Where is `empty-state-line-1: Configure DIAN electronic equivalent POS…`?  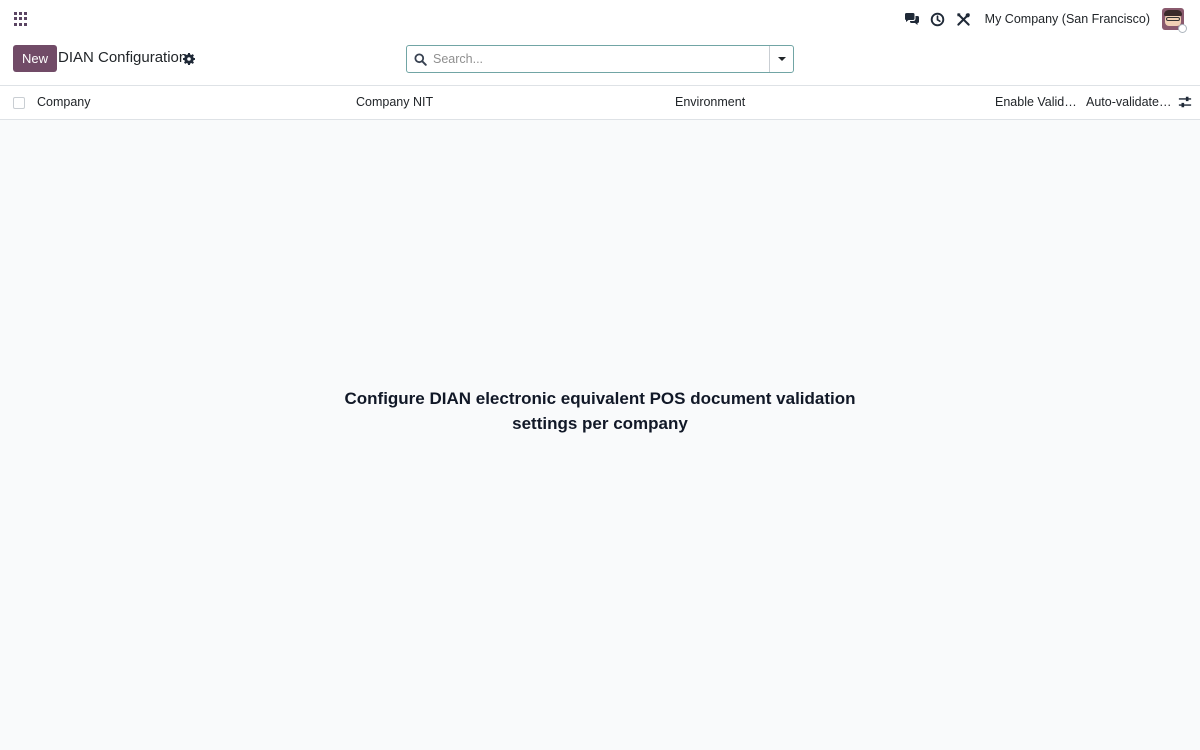
empty-state-line-1: Configure DIAN electronic equivalent POS… is located at coordinates (600, 398).